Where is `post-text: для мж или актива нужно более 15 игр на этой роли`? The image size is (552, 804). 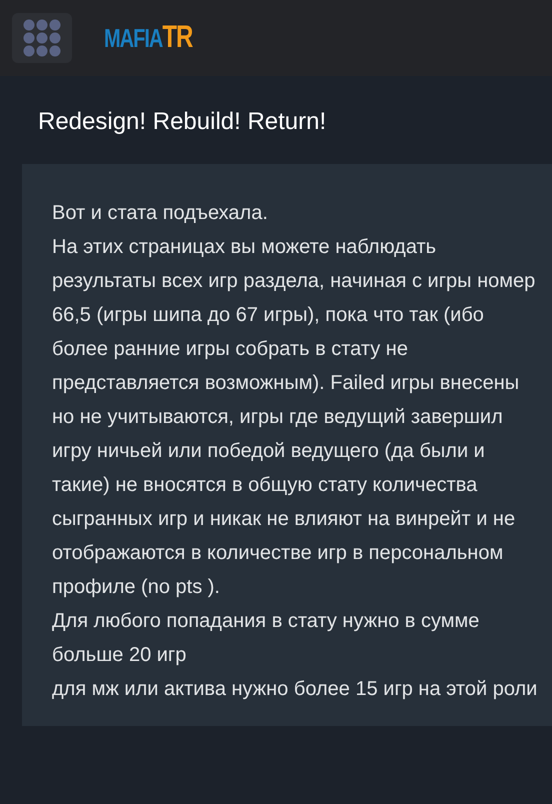
post-text: для мж или актива нужно более 15 игр на этой роли is located at coordinates (295, 689).